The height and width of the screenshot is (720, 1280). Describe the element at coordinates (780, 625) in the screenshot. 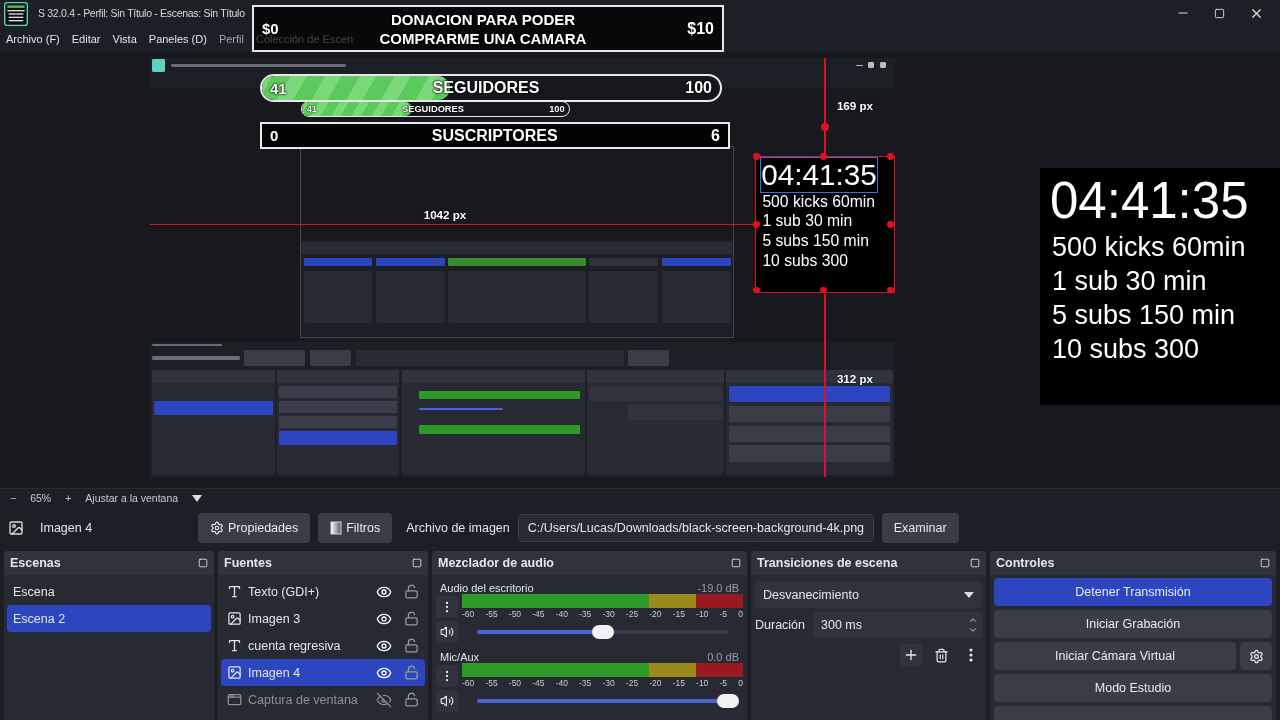

I see `duration-label: Duración` at that location.